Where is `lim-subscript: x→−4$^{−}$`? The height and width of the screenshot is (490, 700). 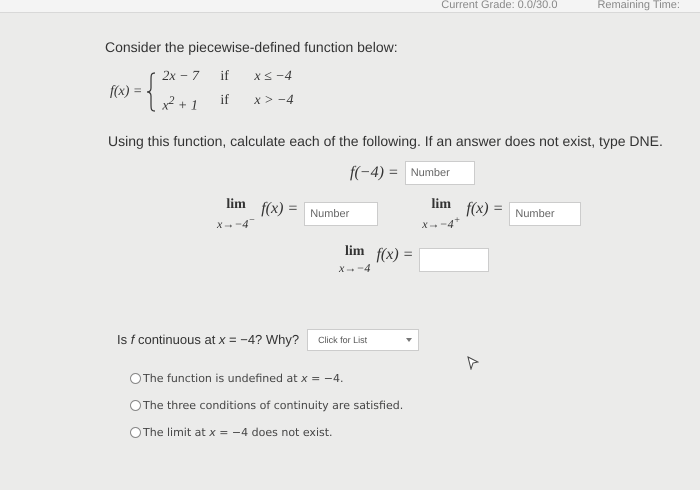 lim-subscript: x→−4$^{−}$ is located at coordinates (236, 223).